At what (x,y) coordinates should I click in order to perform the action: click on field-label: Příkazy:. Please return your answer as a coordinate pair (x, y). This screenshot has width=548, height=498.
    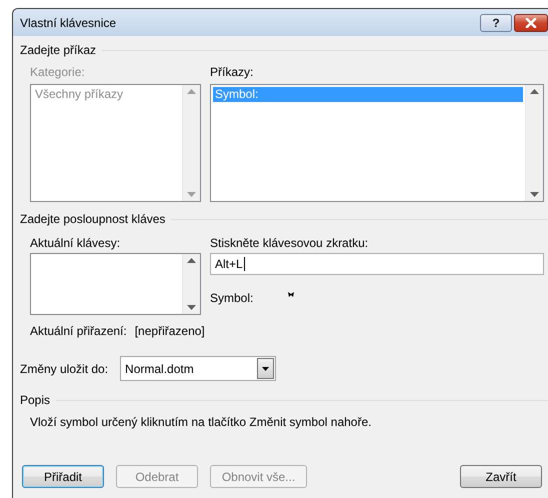
    Looking at the image, I should click on (232, 72).